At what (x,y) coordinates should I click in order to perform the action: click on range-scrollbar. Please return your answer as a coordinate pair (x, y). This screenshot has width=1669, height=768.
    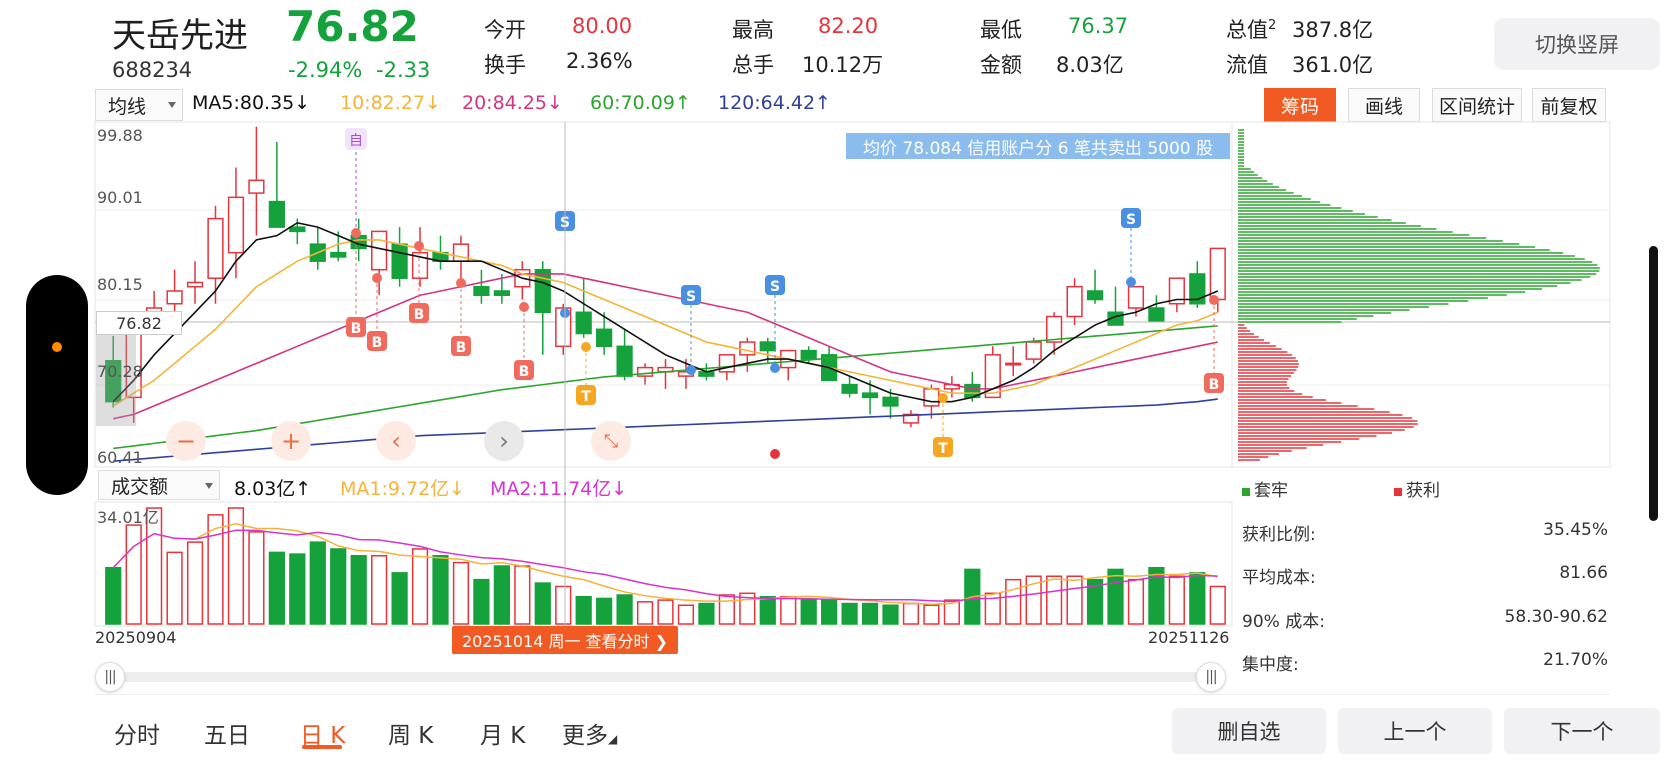
    Looking at the image, I should click on (665, 677).